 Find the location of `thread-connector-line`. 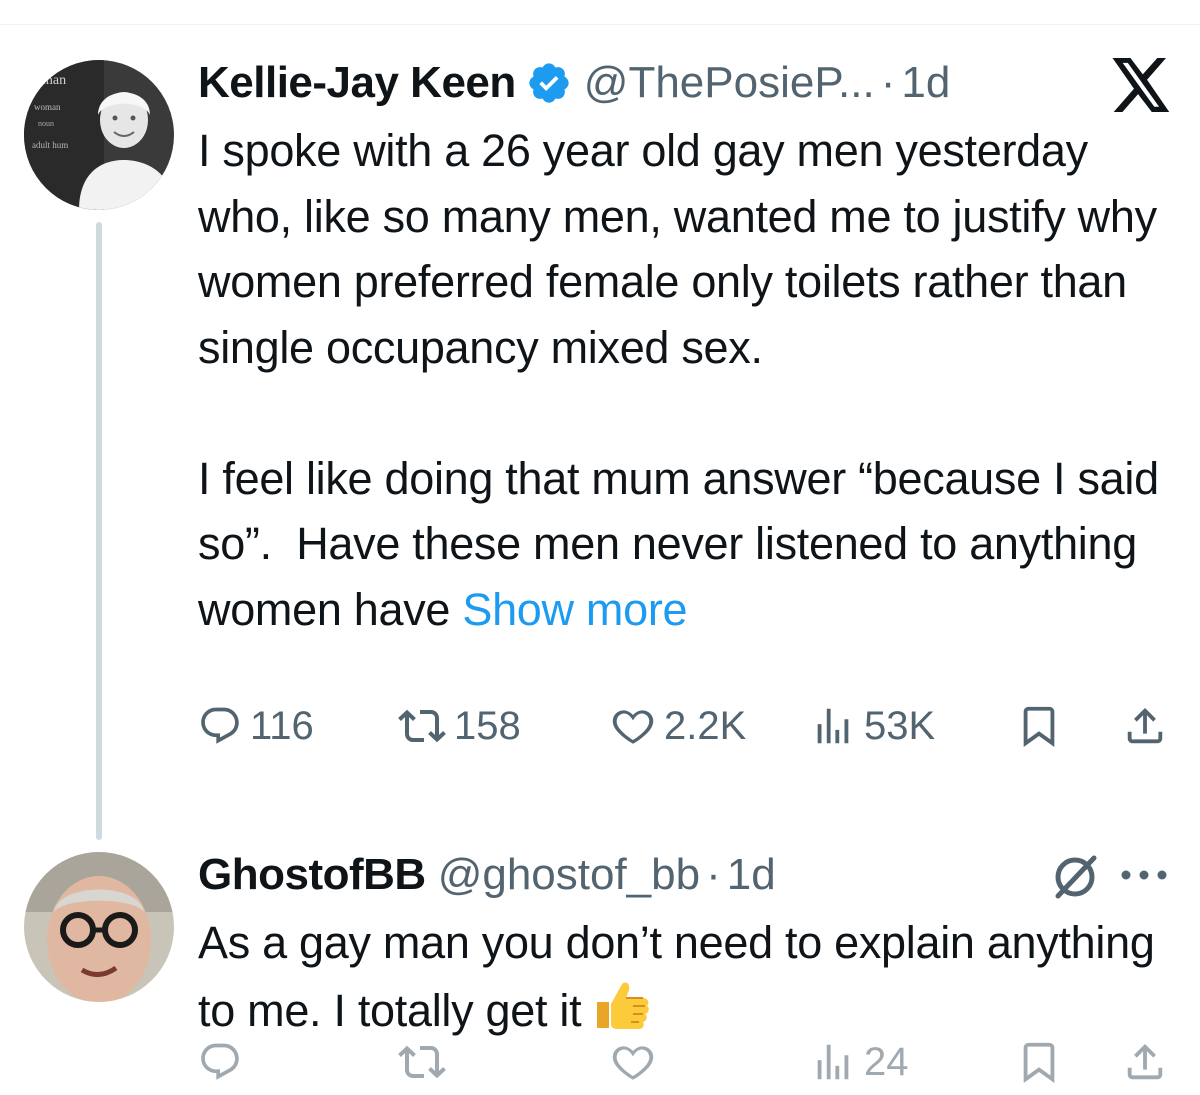

thread-connector-line is located at coordinates (99, 531).